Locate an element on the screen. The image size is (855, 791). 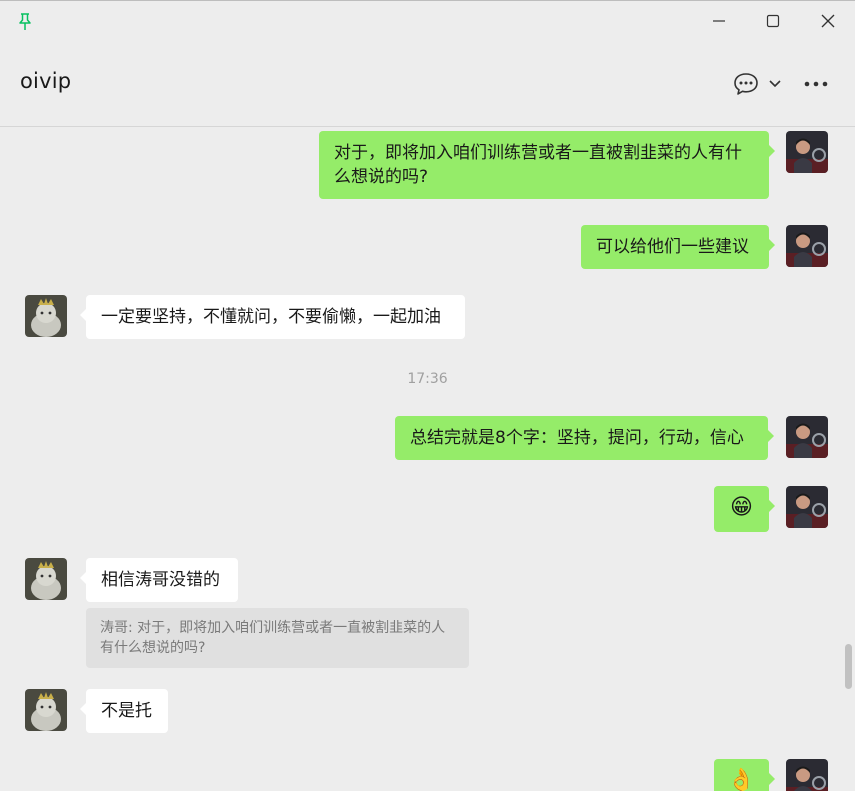
chat-bubble-button is located at coordinates (746, 84).